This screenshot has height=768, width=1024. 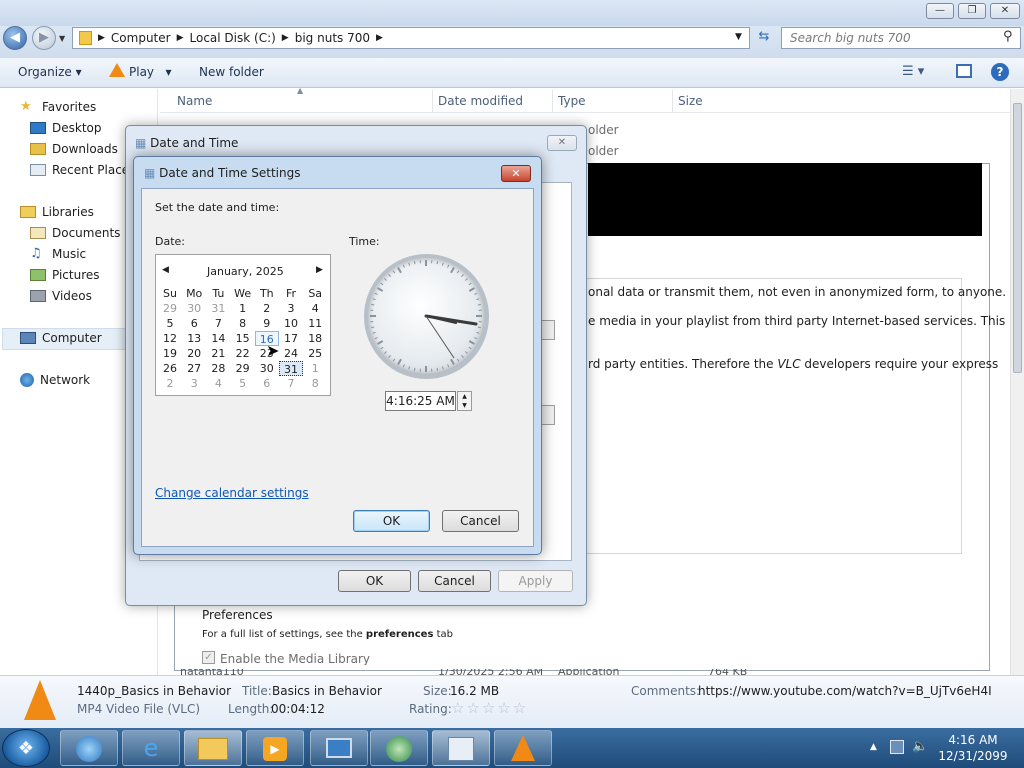 What do you see at coordinates (1008, 36) in the screenshot?
I see `search-icon: ⚲` at bounding box center [1008, 36].